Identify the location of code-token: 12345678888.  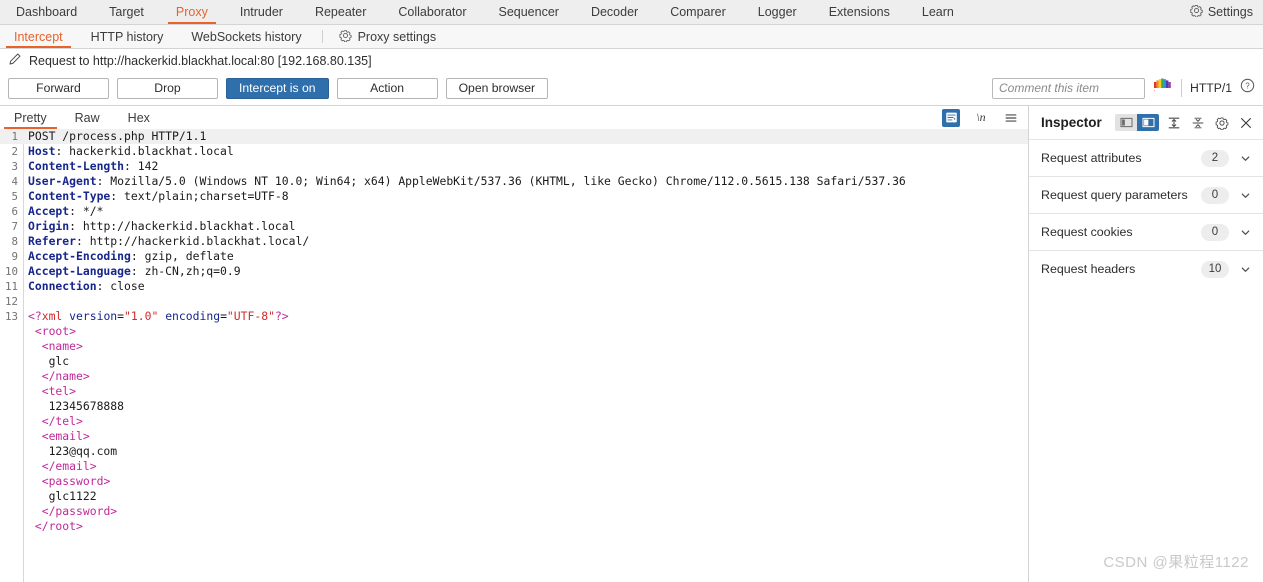
(76, 406).